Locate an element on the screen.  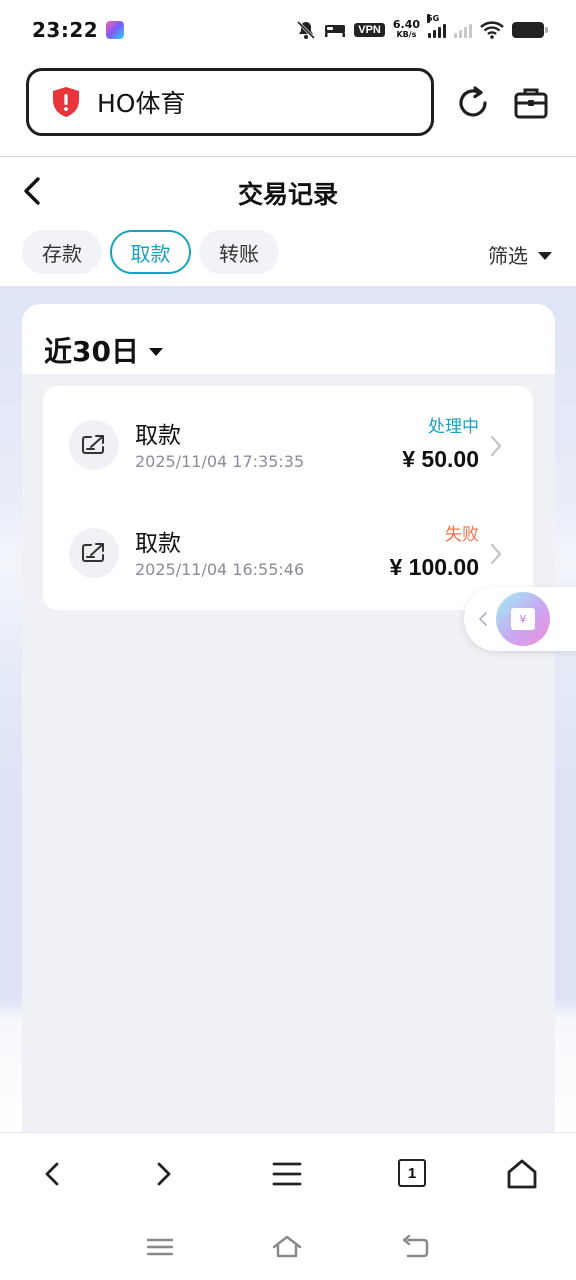
recent-apps-icon is located at coordinates (160, 1247).